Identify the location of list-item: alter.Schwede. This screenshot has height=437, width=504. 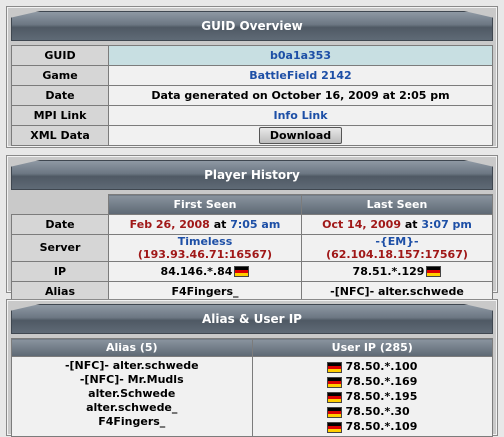
(132, 393).